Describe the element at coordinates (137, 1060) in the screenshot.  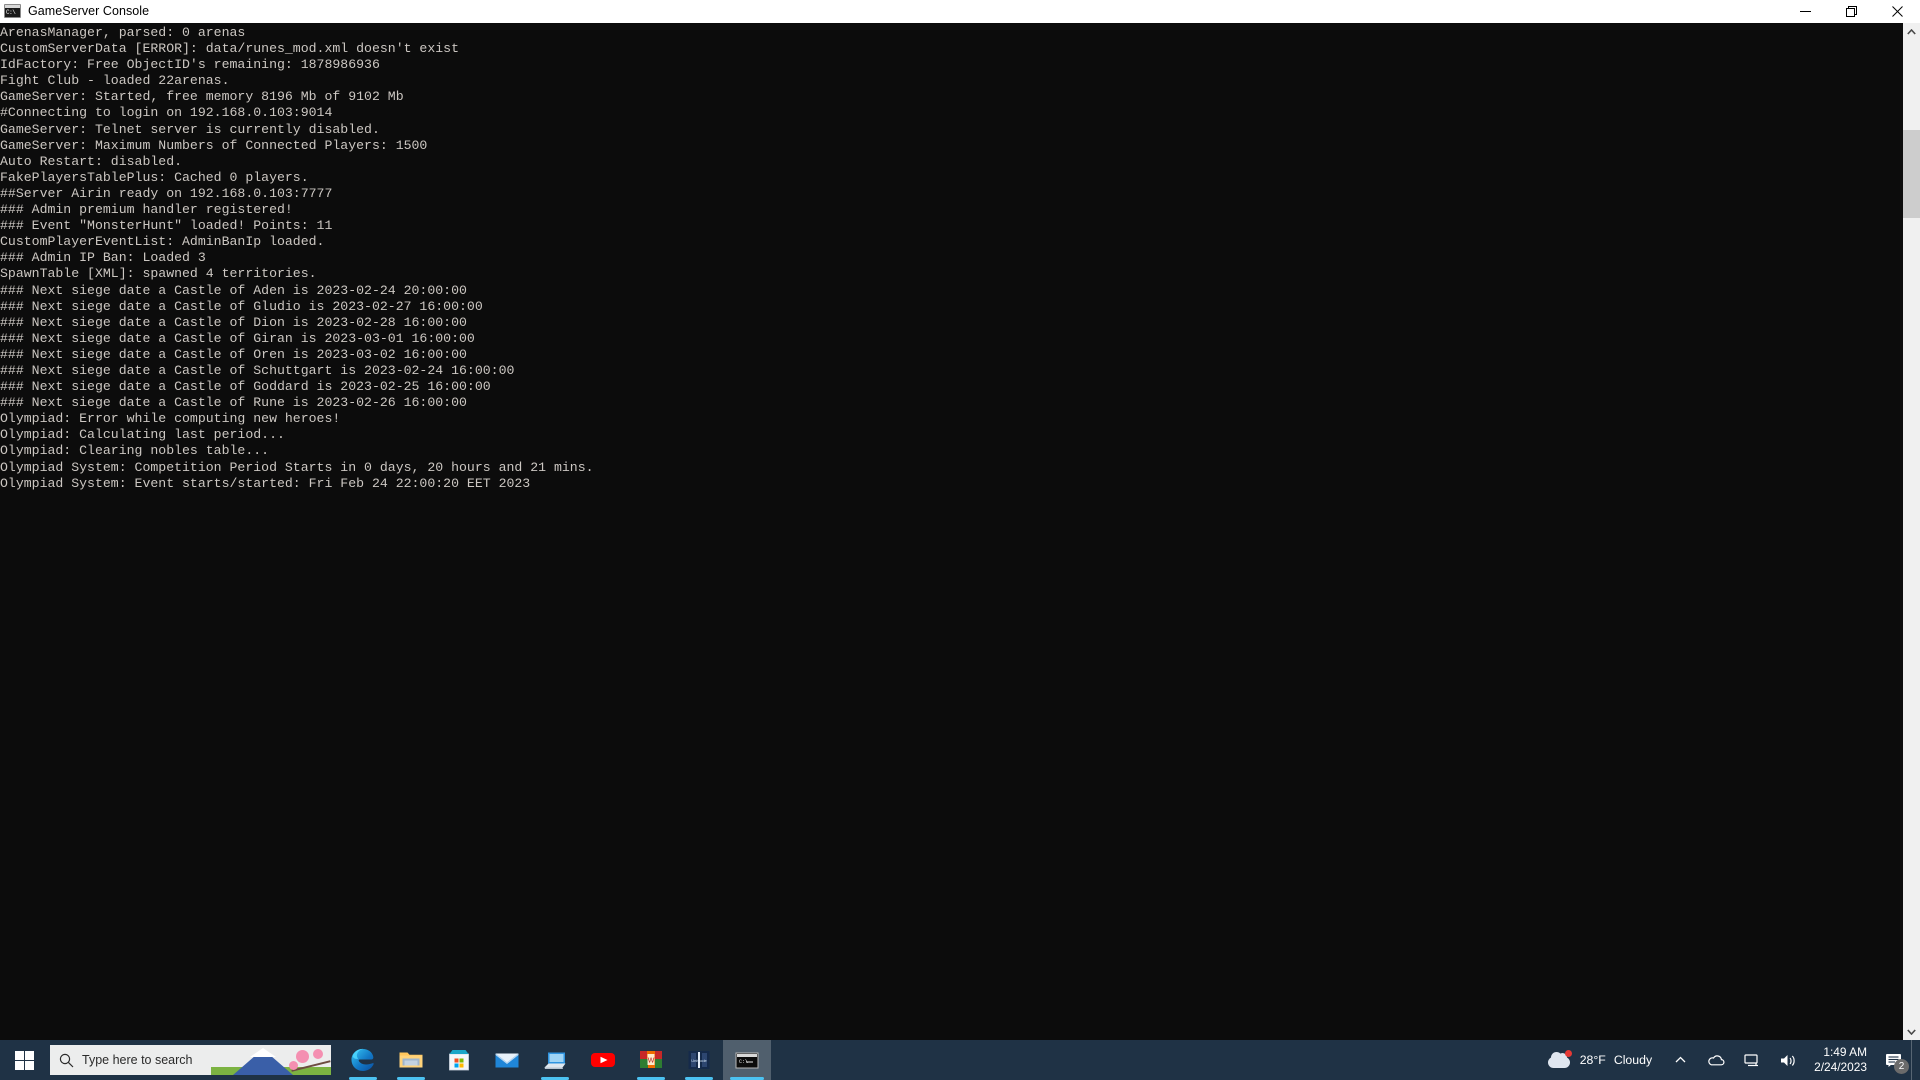
I see `search-placeholder-text: Type here to search` at that location.